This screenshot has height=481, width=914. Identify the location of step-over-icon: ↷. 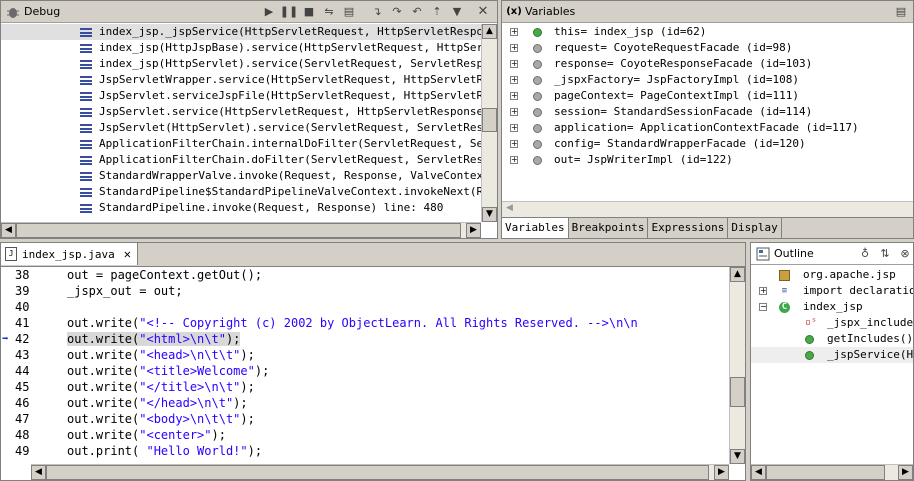
(397, 12).